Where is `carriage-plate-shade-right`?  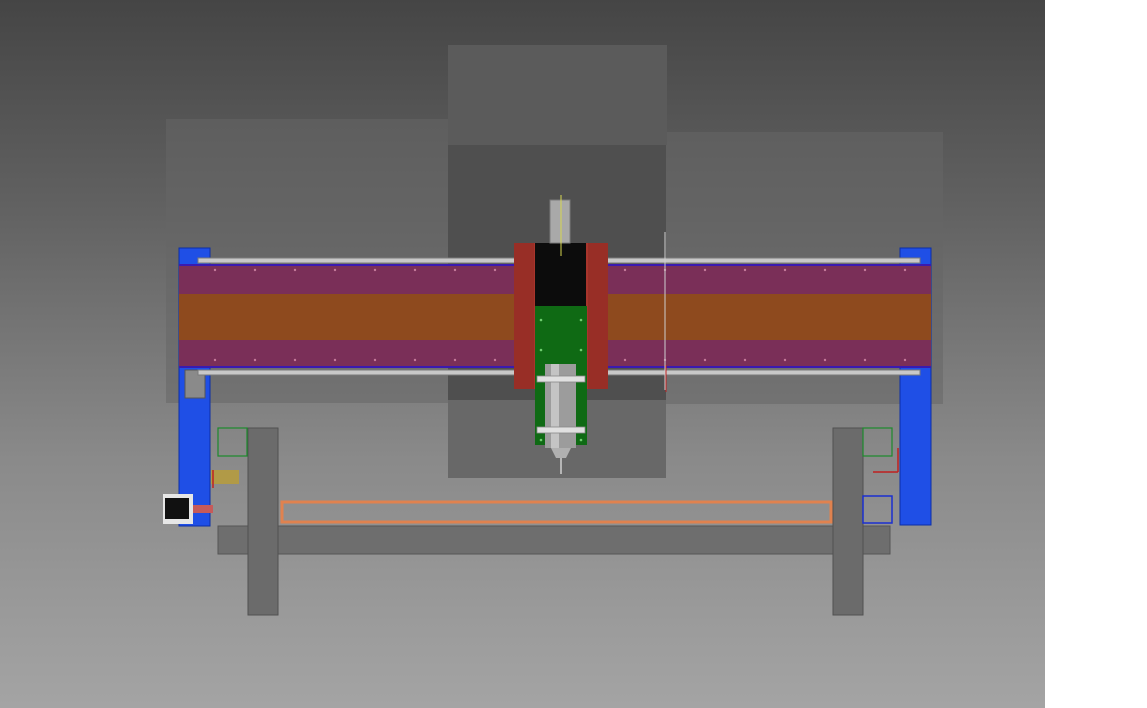
carriage-plate-shade-right is located at coordinates (598, 316).